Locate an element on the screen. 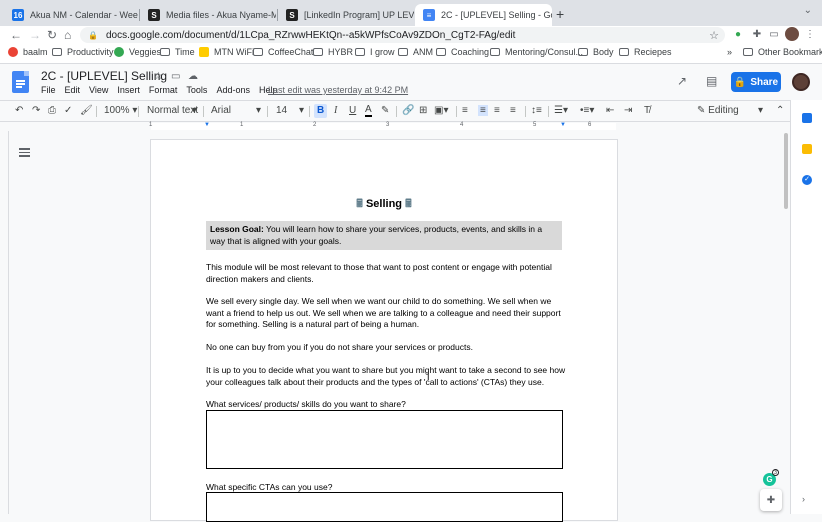  bookmark-star-icon: ☆ is located at coordinates (714, 35).